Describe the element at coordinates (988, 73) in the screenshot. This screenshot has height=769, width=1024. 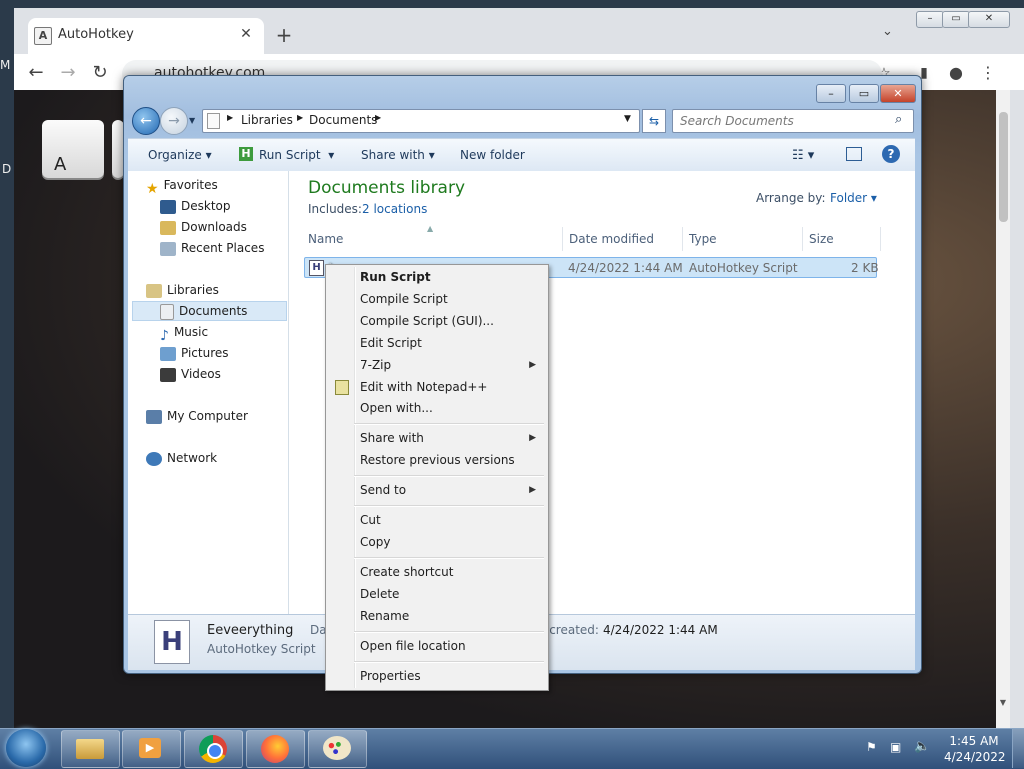
I see `menu-dots-icon: ⋮` at that location.